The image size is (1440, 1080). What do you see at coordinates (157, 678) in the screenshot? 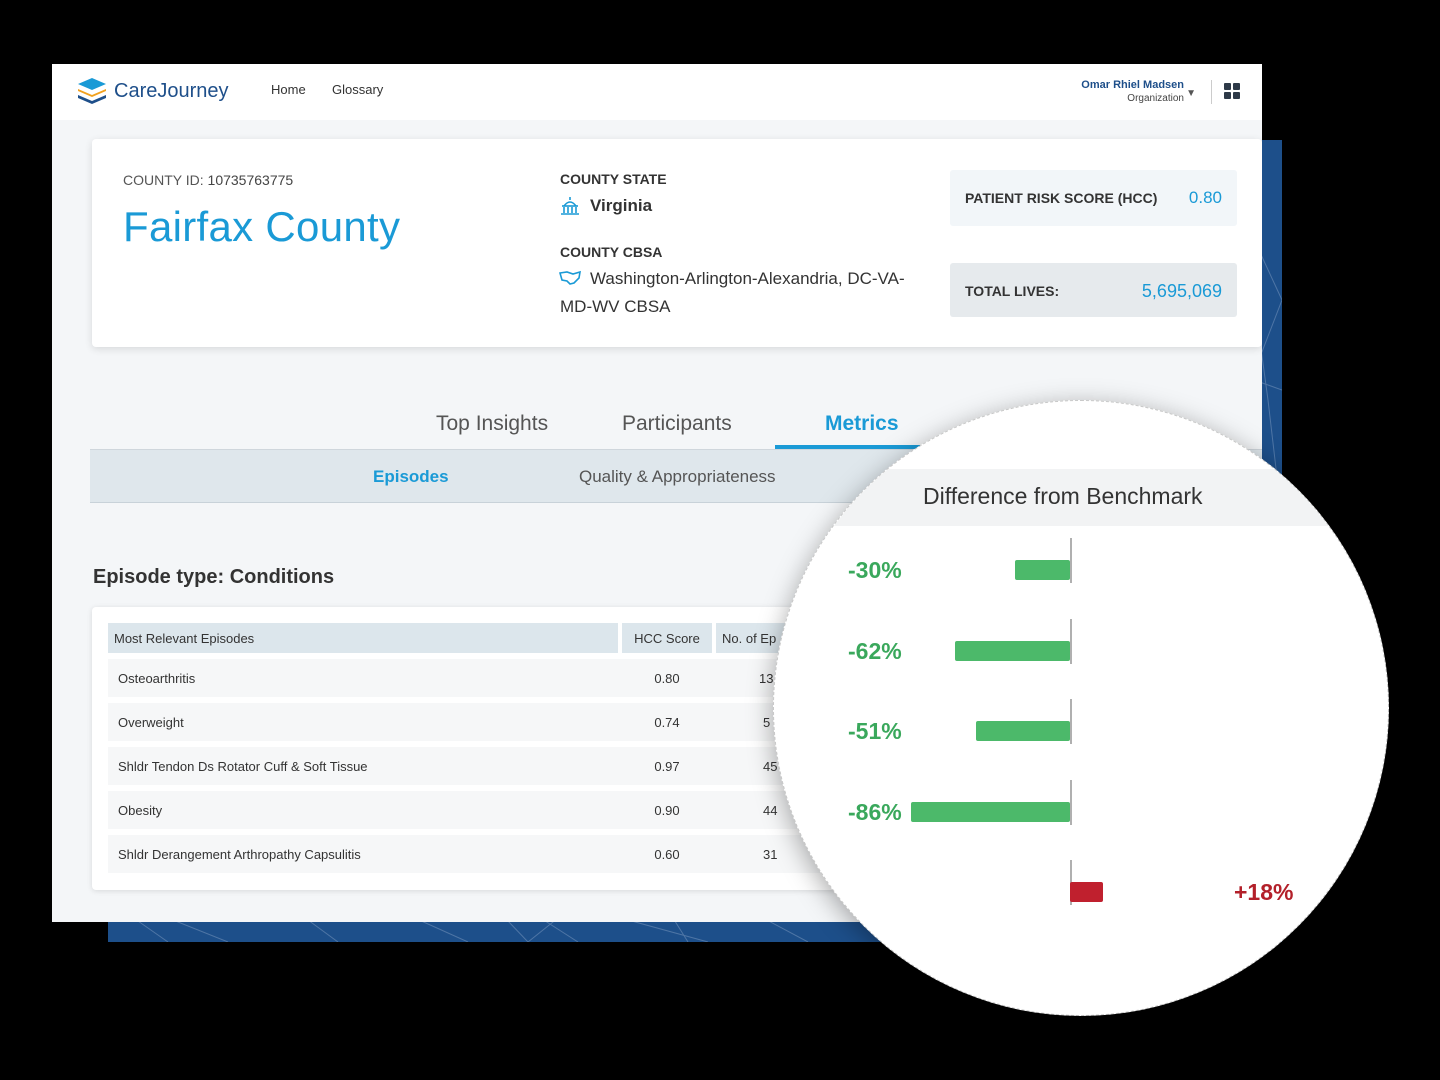
I see `episode-name: Osteoarthritis` at bounding box center [157, 678].